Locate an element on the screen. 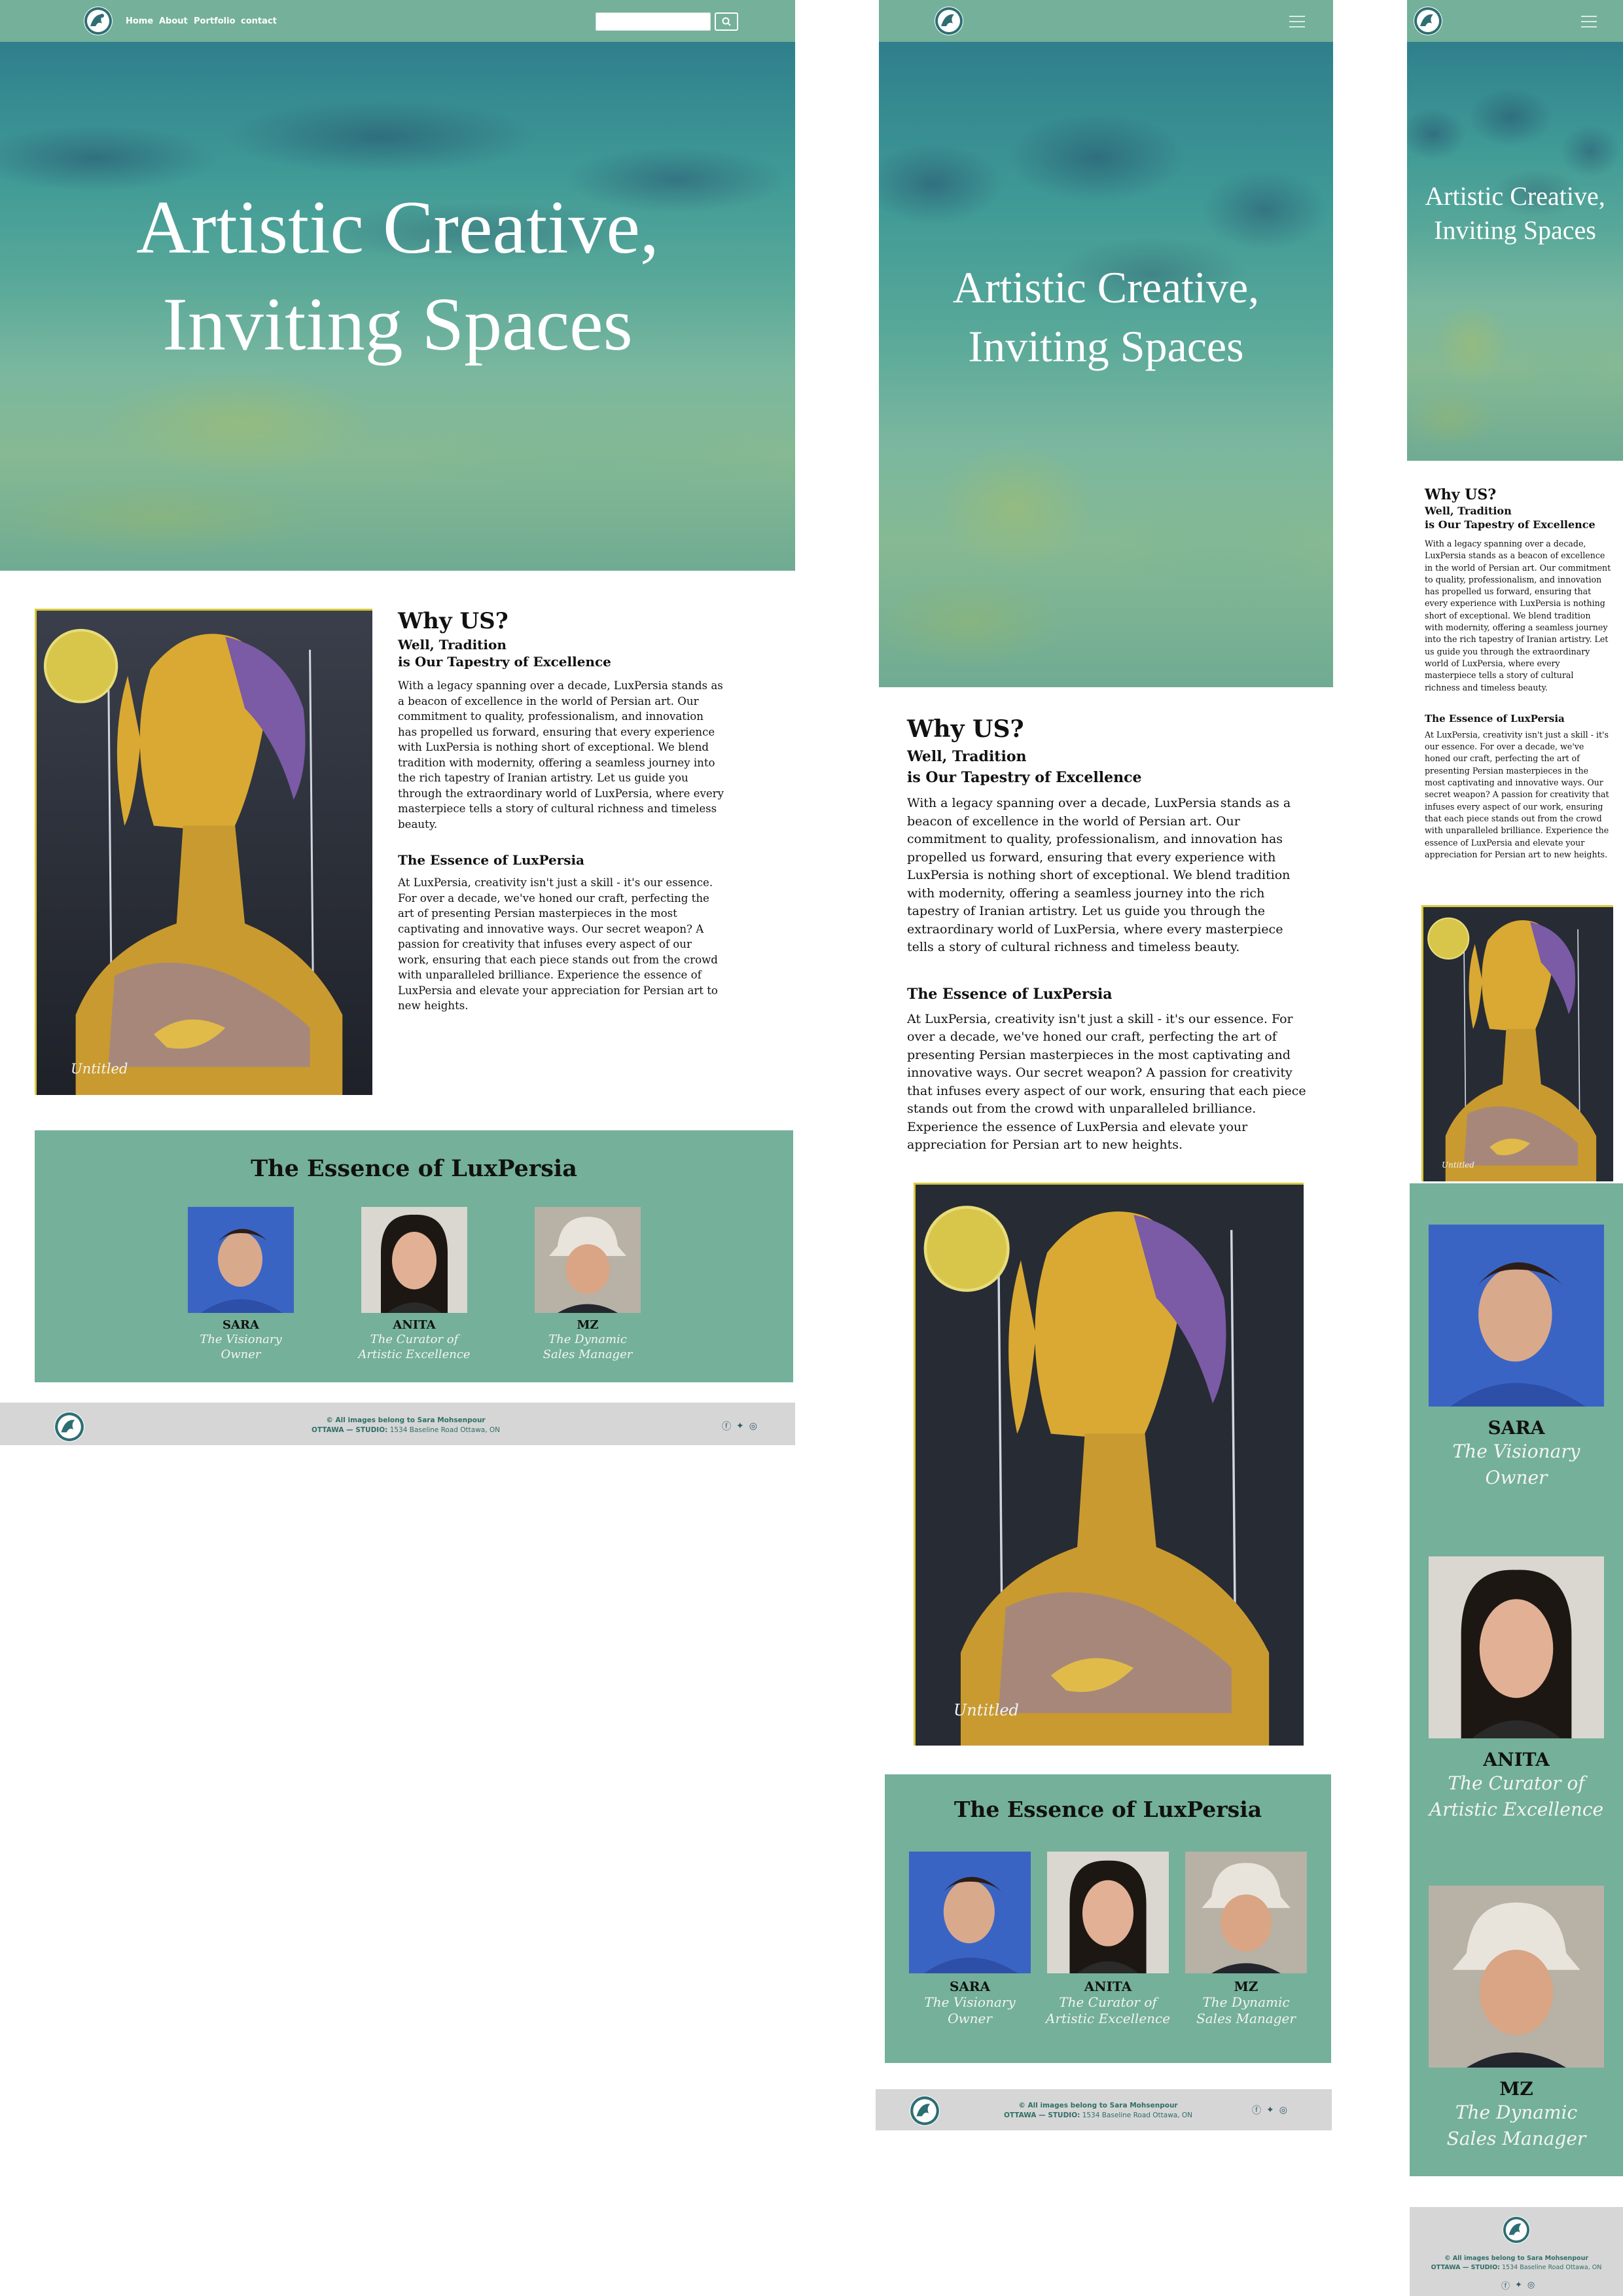  nav-home: Home is located at coordinates (139, 21).